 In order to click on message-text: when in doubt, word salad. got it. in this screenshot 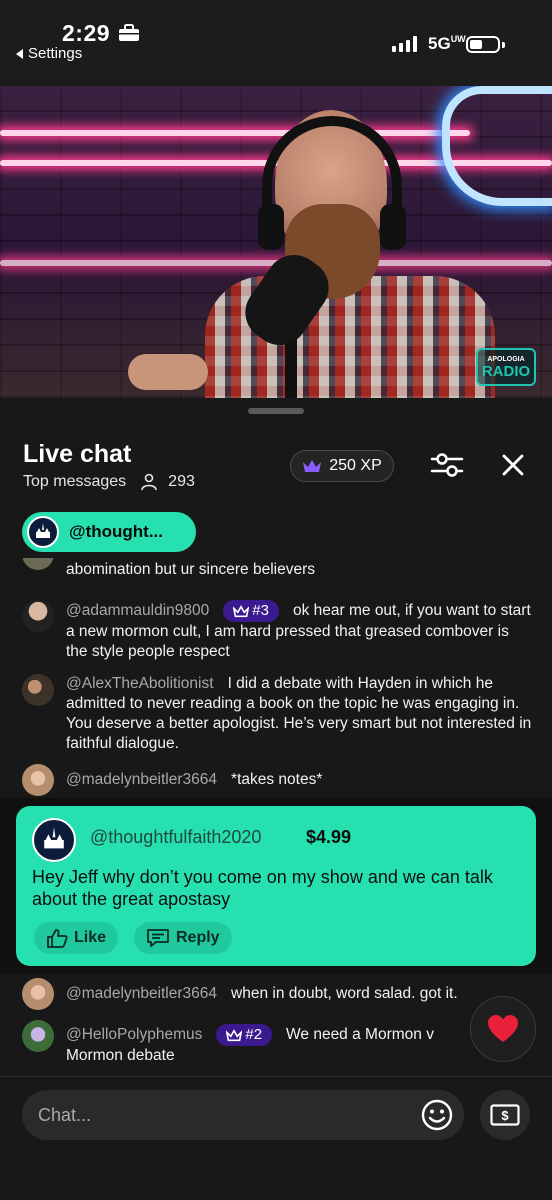, I will do `click(344, 993)`.